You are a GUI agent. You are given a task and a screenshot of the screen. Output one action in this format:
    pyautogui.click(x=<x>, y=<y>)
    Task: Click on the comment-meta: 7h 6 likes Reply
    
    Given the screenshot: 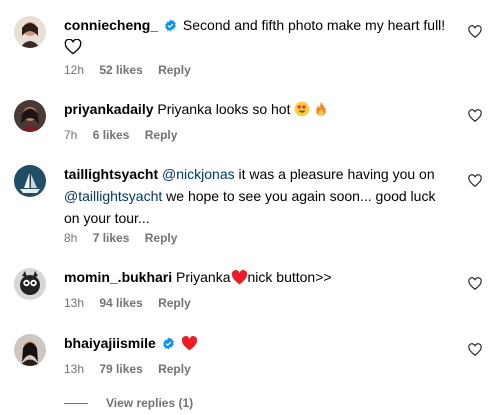 What is the action you would take?
    pyautogui.click(x=126, y=135)
    